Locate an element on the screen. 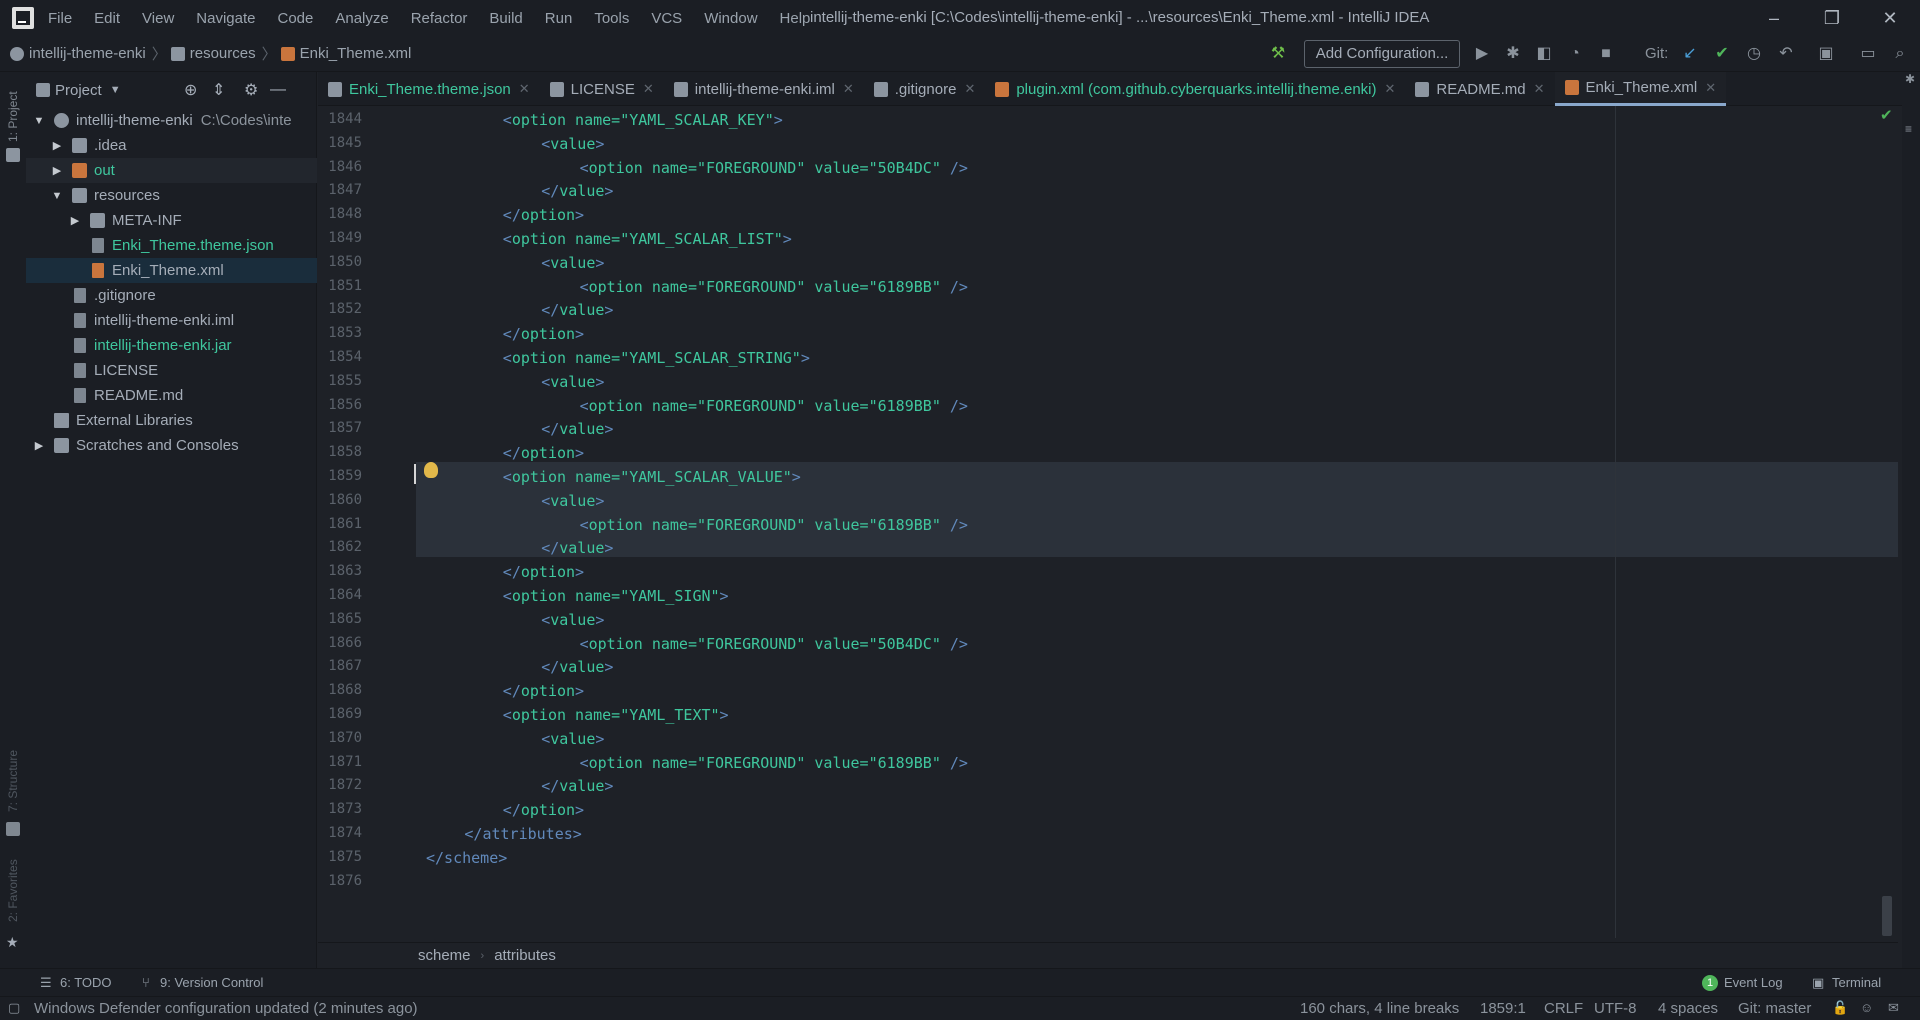  gear-icon: ⚙ is located at coordinates (251, 90).